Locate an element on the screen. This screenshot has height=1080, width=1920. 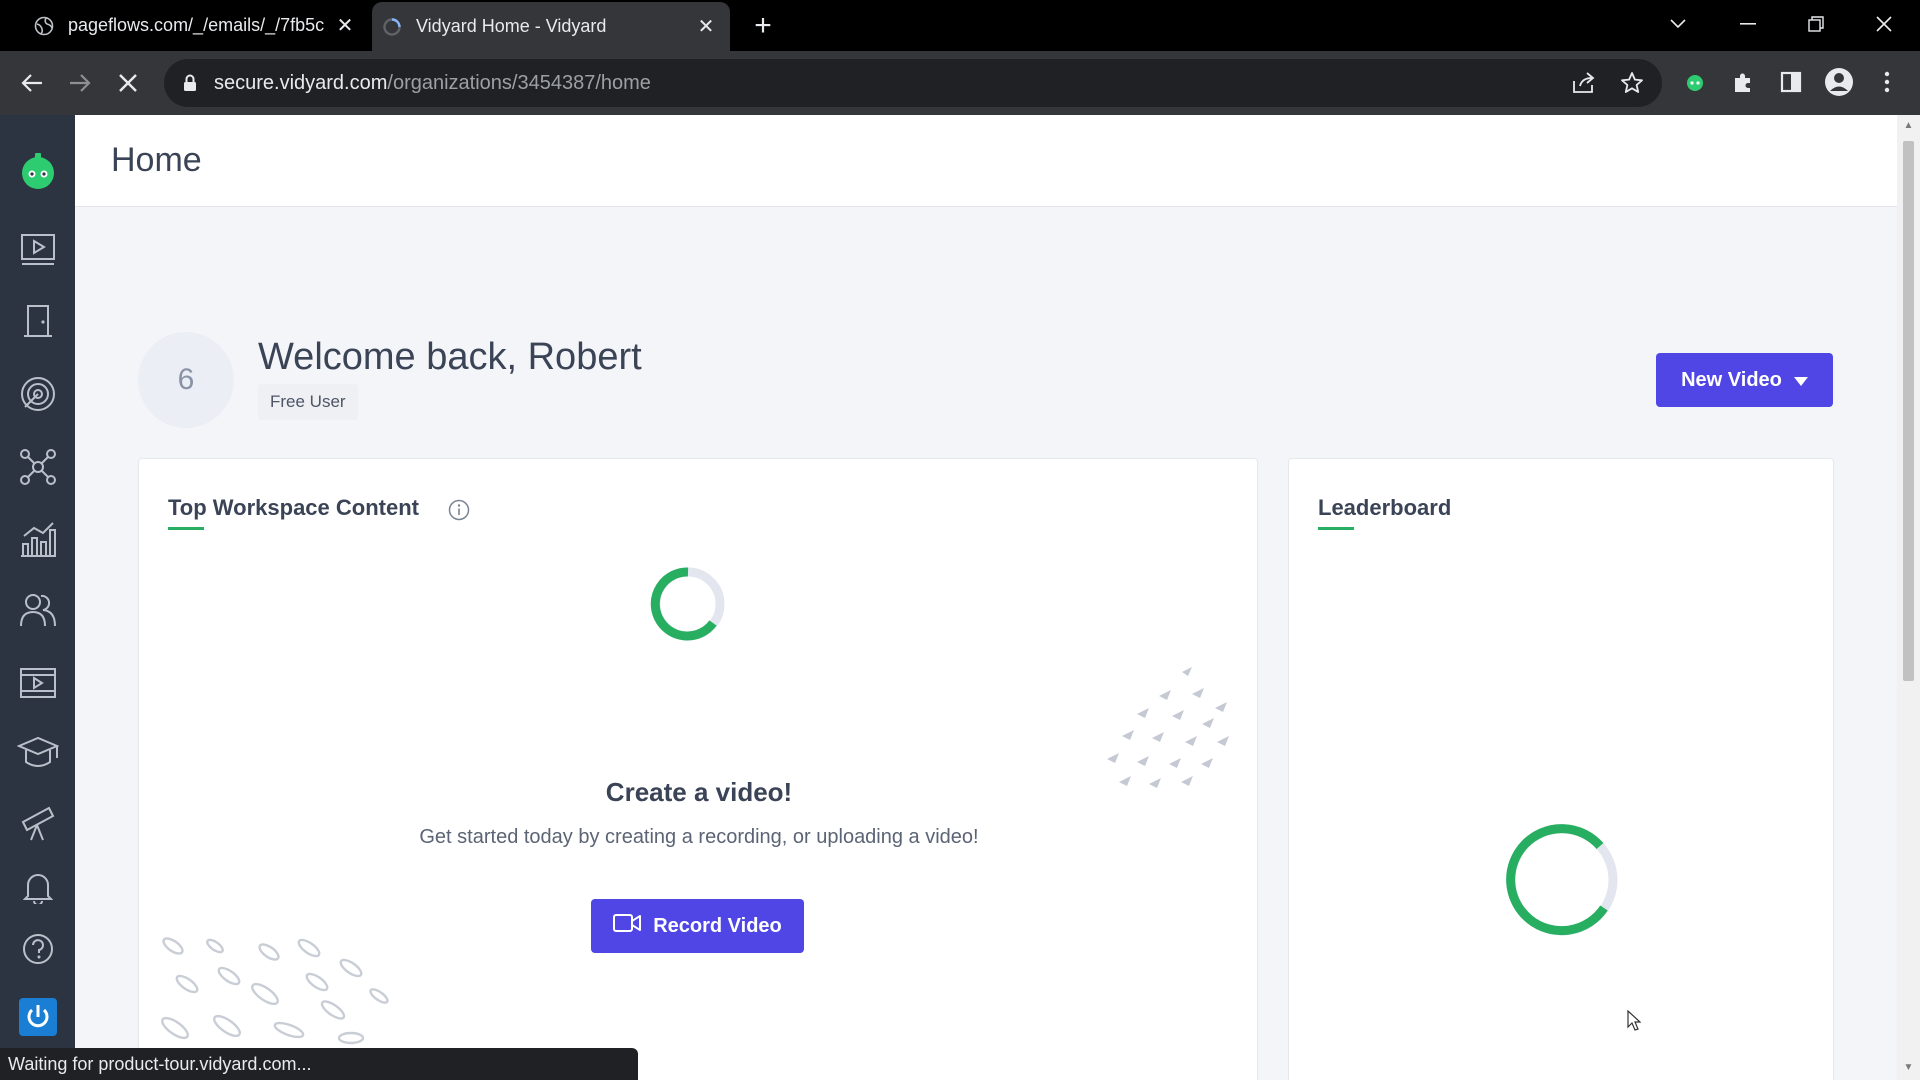
scroll-thumb is located at coordinates (1908, 411).